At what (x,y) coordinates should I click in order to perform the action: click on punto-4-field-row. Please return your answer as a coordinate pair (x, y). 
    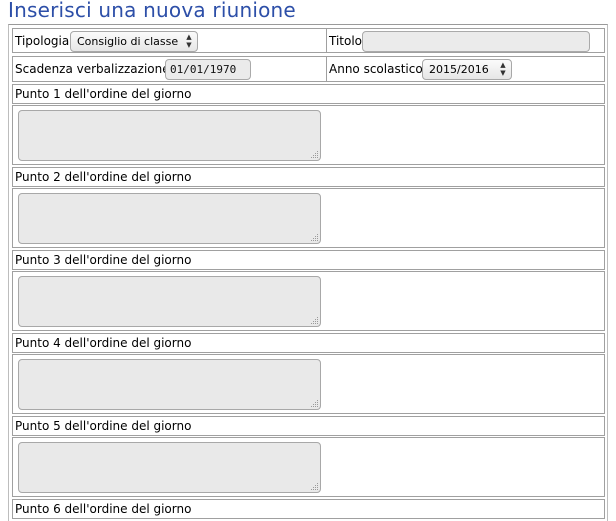
    Looking at the image, I should click on (308, 384).